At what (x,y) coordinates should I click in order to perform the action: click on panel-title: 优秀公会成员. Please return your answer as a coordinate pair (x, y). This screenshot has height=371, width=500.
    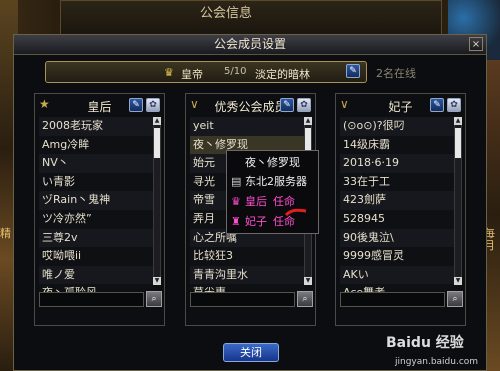
    Looking at the image, I should click on (250, 107).